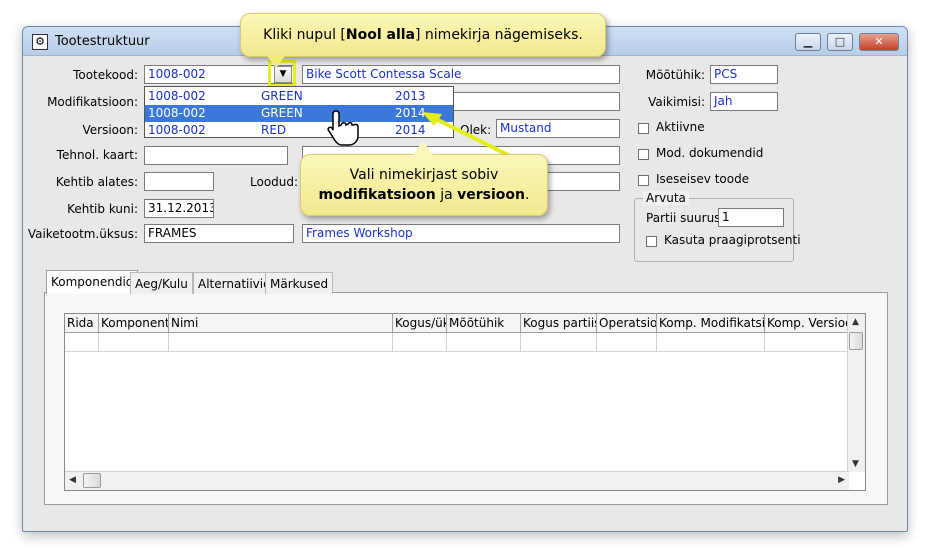  What do you see at coordinates (527, 195) in the screenshot?
I see `callout-middle-end: .` at bounding box center [527, 195].